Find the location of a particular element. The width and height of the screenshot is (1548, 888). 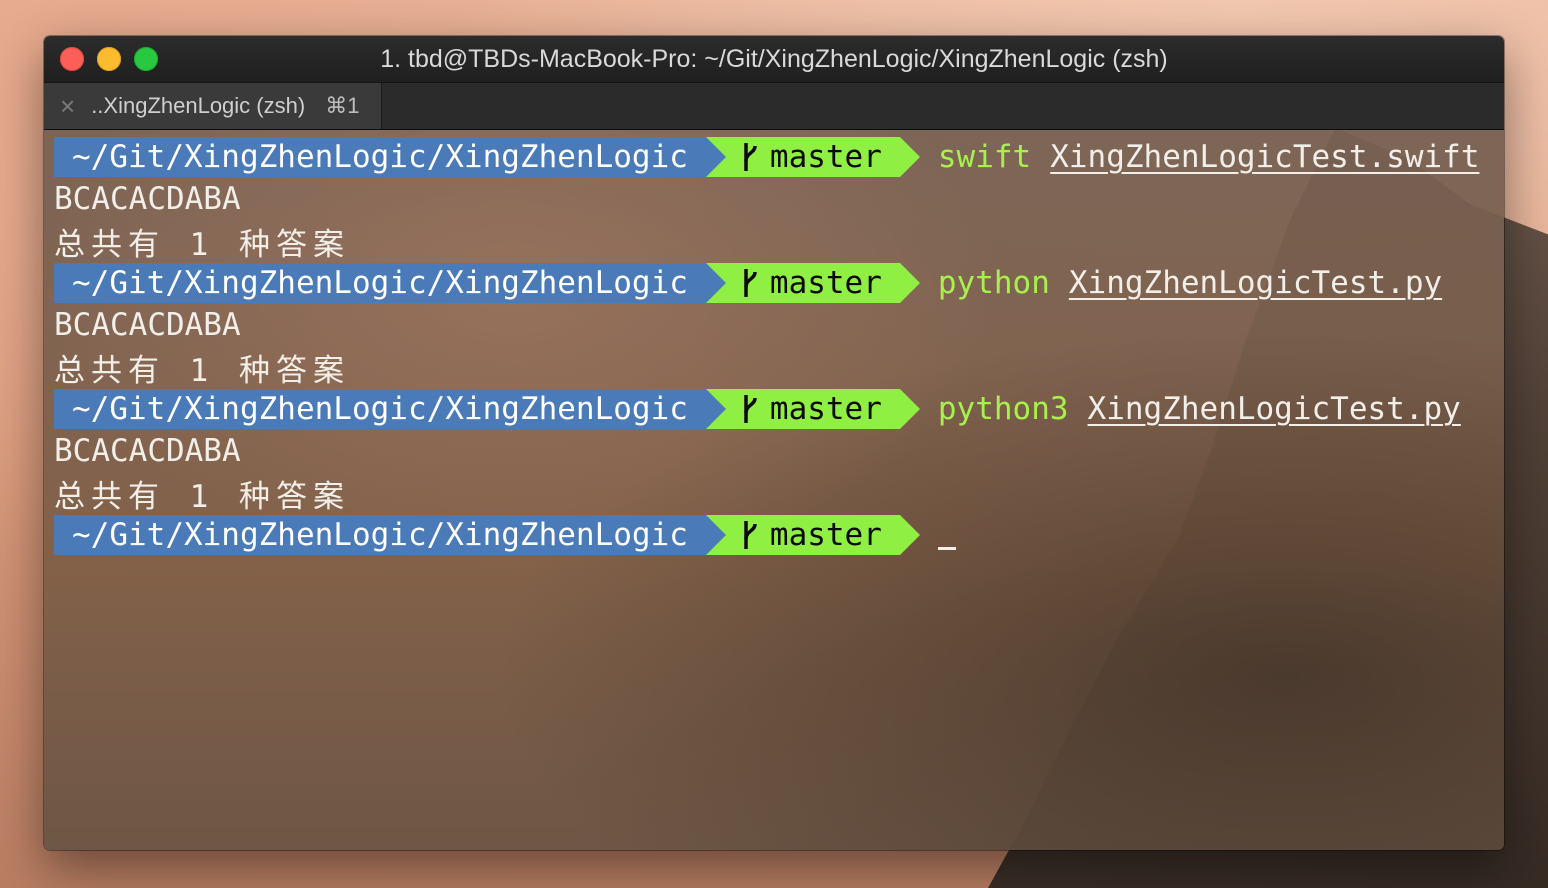

command-name: swift is located at coordinates (984, 157).